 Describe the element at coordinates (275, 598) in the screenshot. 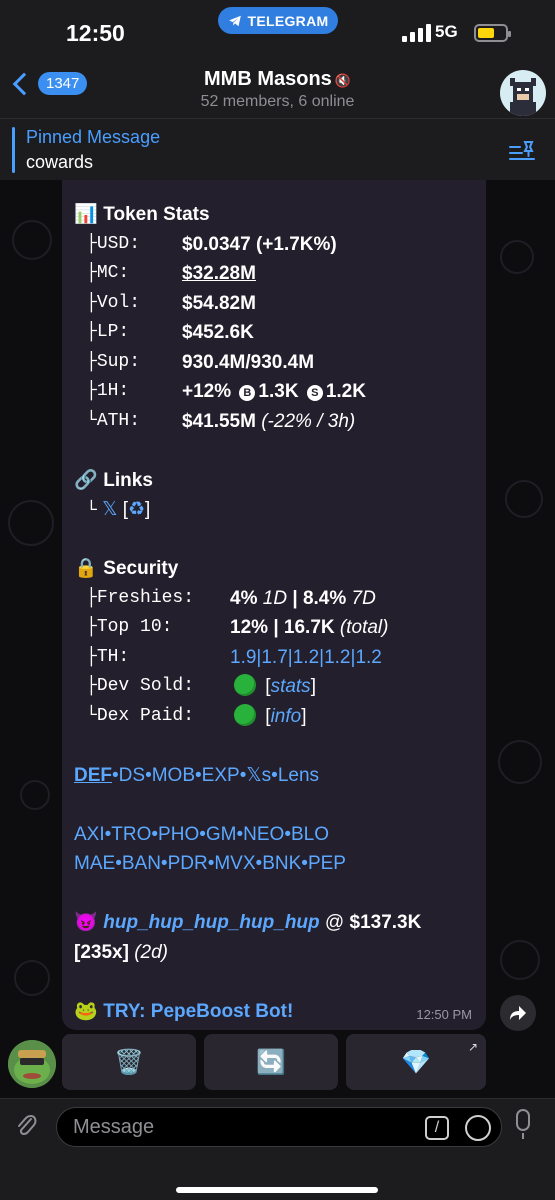

I see `period: 1D` at that location.